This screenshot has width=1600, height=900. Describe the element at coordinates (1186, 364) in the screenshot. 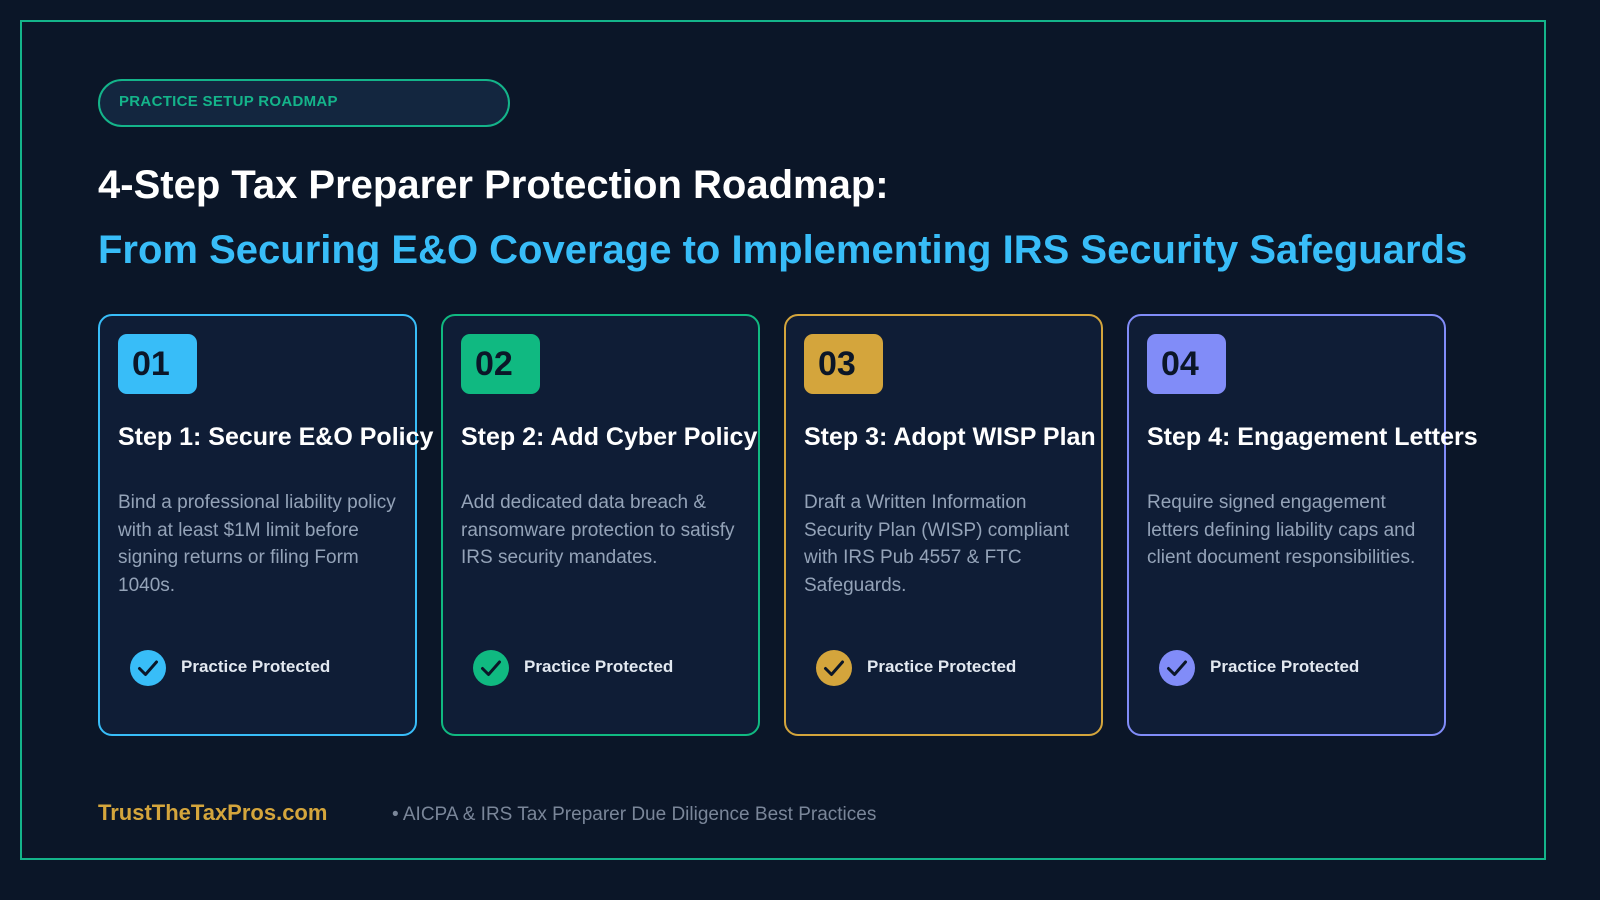

I see `step-number-badge: 04` at that location.